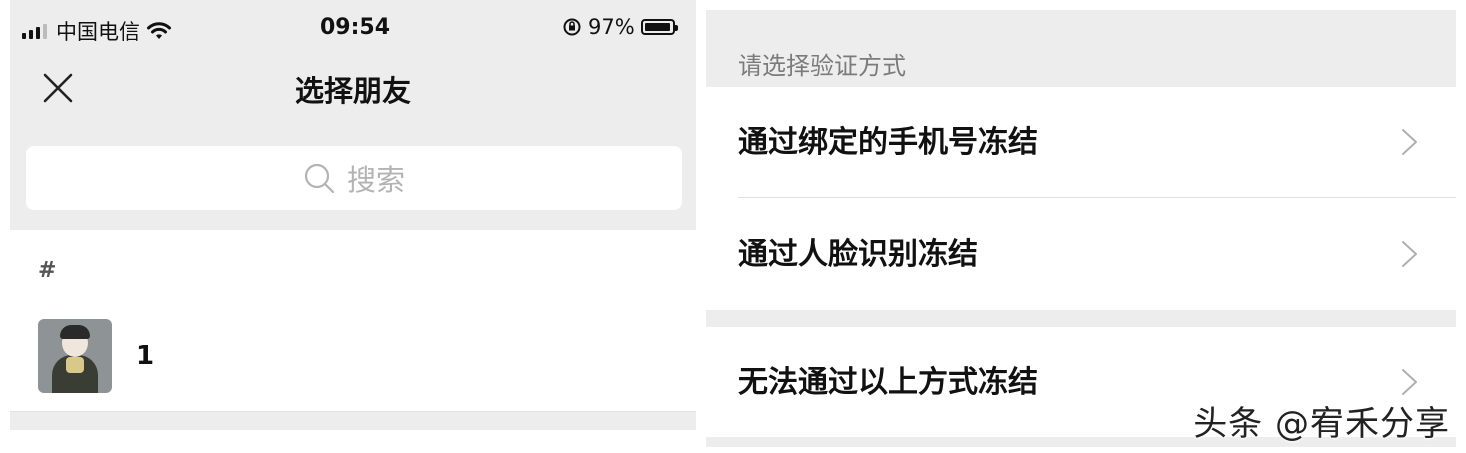 Image resolution: width=1466 pixels, height=453 pixels. Describe the element at coordinates (822, 66) in the screenshot. I see `section-header-label: 请选择验证方式` at that location.